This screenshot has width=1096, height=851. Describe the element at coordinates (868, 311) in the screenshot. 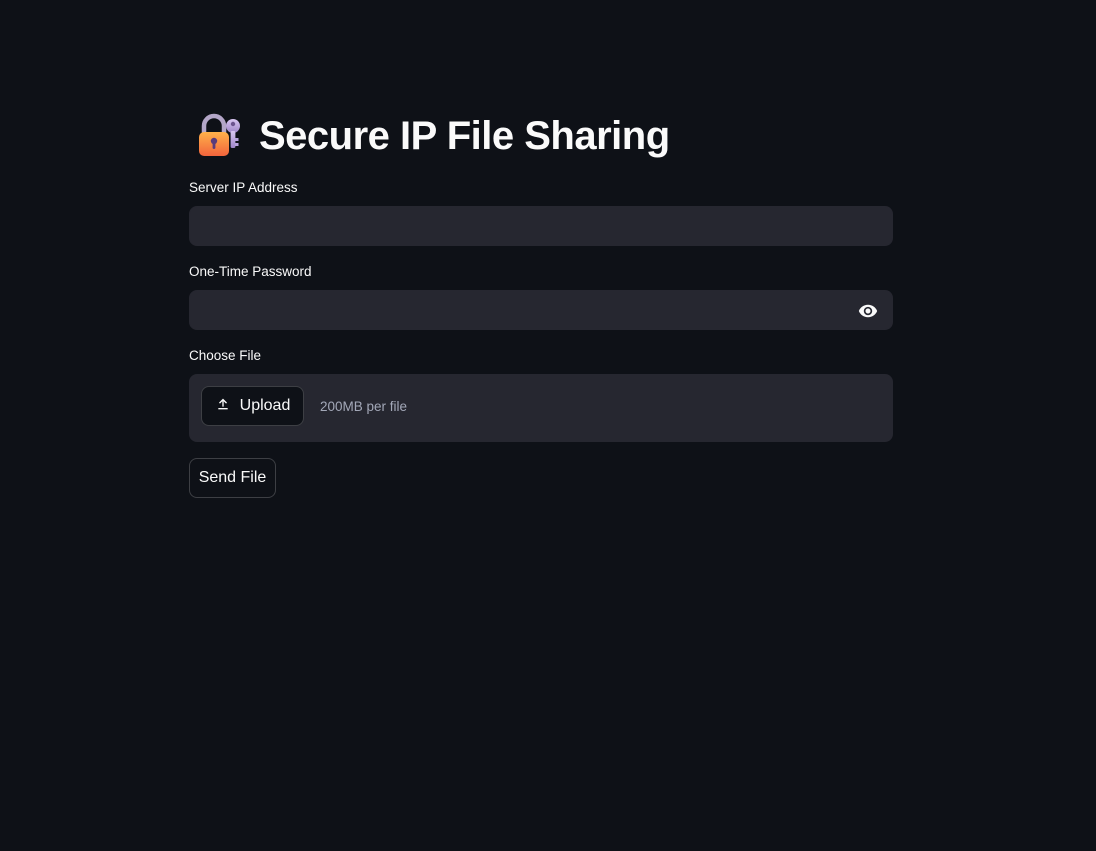

I see `eye-icon` at that location.